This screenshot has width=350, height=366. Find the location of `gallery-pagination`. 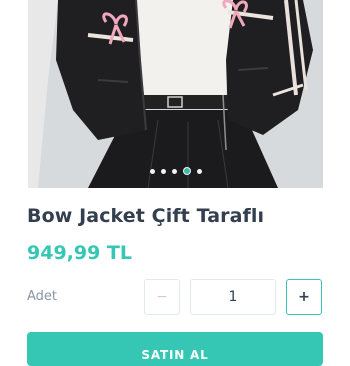

gallery-pagination is located at coordinates (175, 171).